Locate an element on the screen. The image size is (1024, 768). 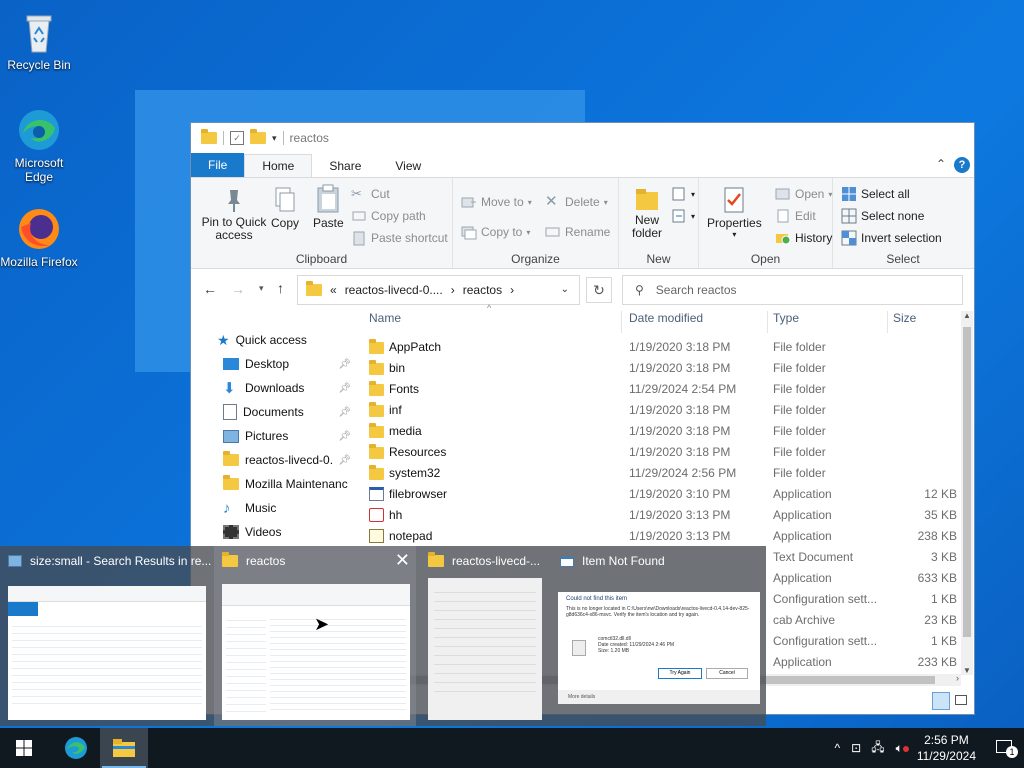
paste-button: Paste is located at coordinates (328, 207).